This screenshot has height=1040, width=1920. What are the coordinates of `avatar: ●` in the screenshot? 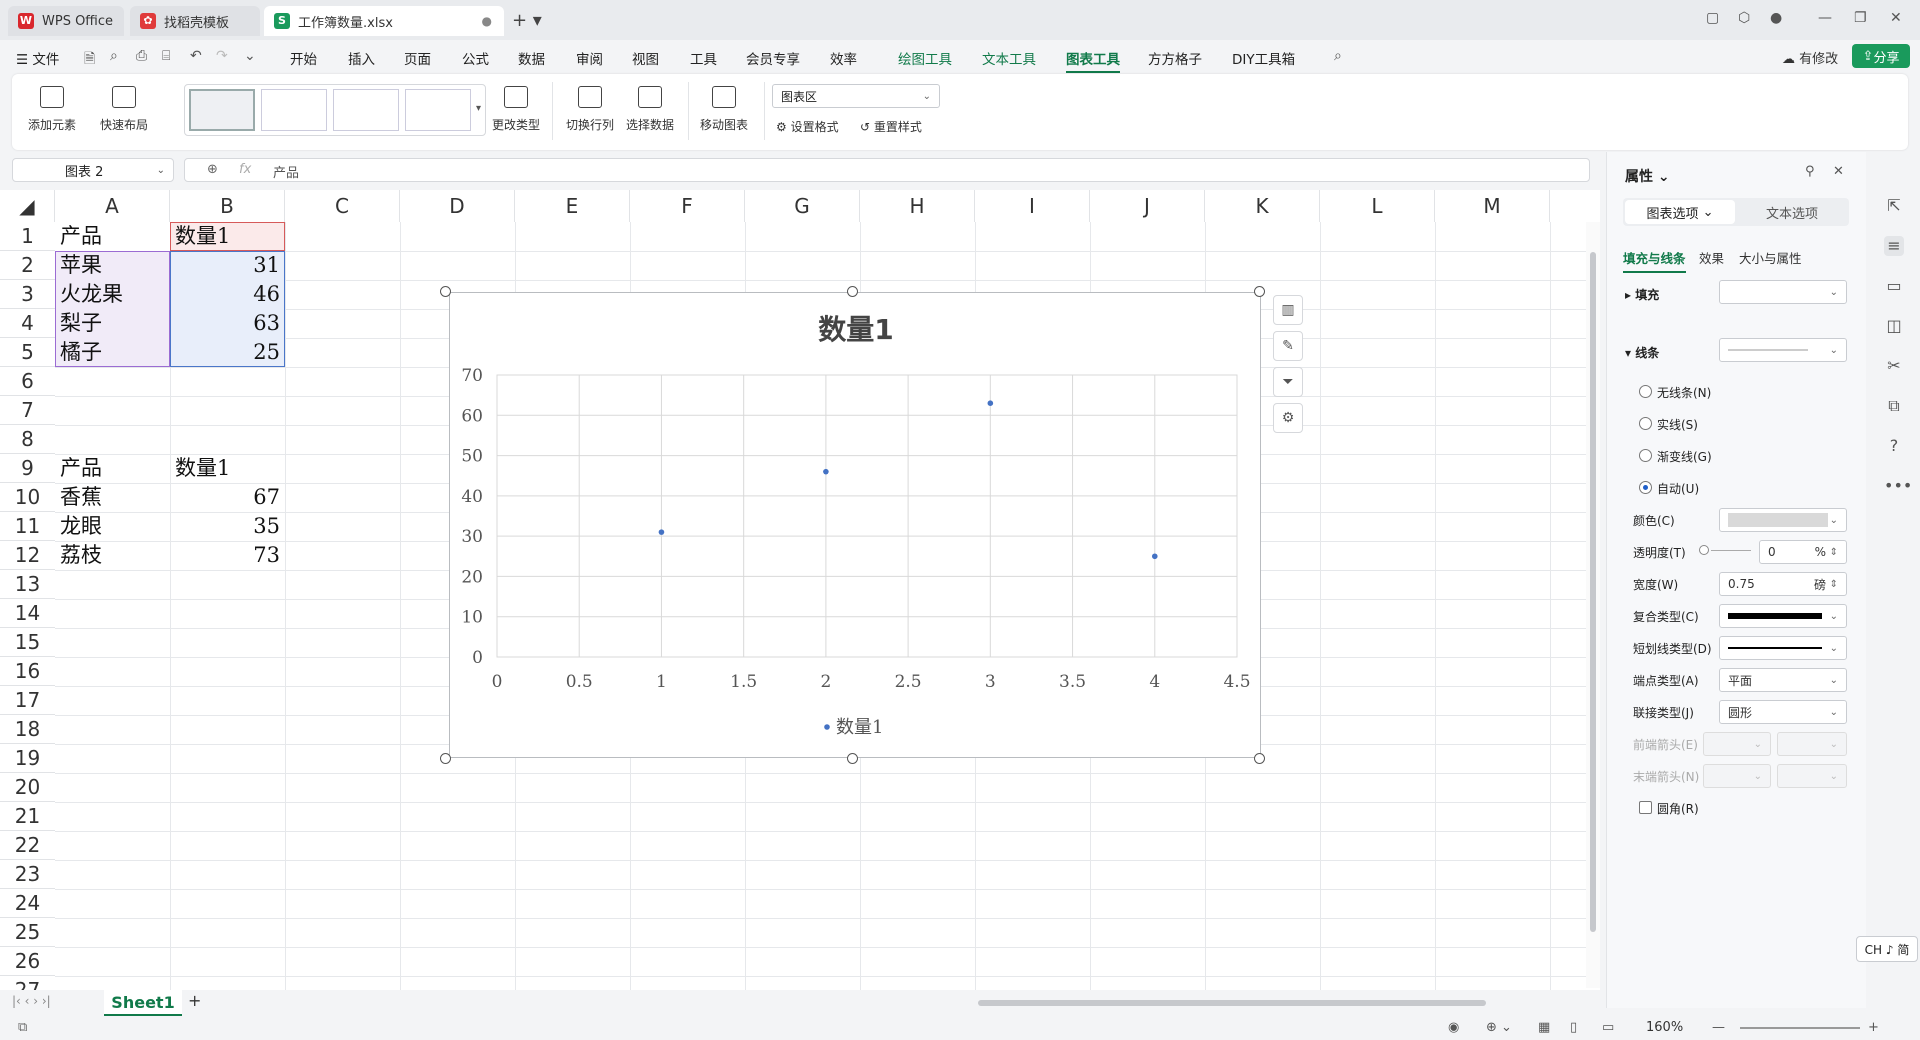 It's located at (1776, 18).